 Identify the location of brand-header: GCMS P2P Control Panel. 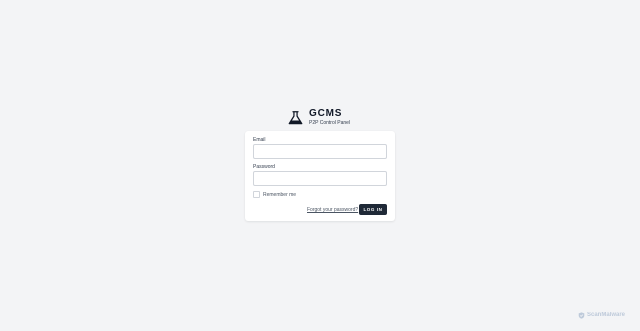
(319, 117).